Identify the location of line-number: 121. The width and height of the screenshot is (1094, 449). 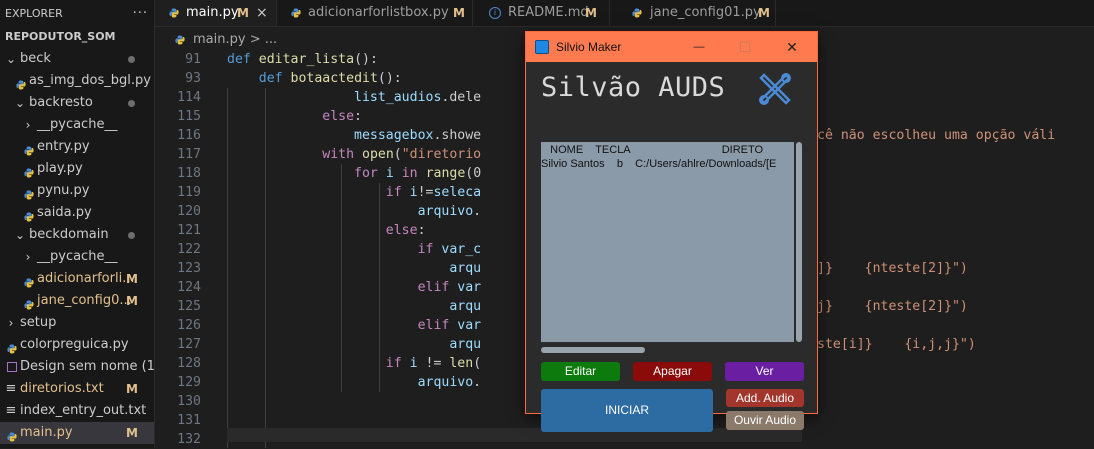
(189, 230).